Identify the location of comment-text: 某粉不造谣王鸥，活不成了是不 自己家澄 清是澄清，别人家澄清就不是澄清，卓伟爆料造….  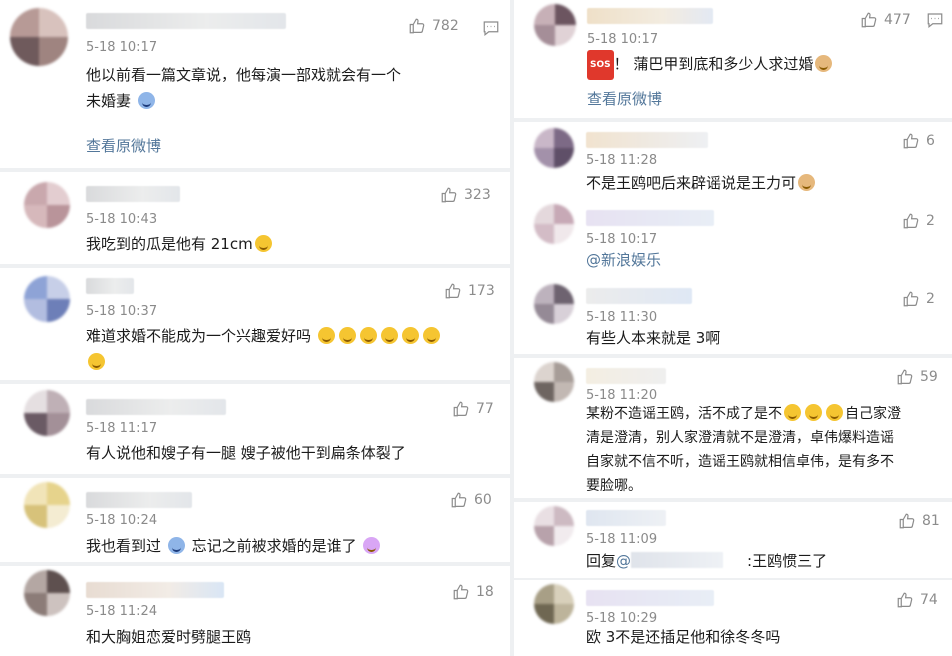
(764, 450).